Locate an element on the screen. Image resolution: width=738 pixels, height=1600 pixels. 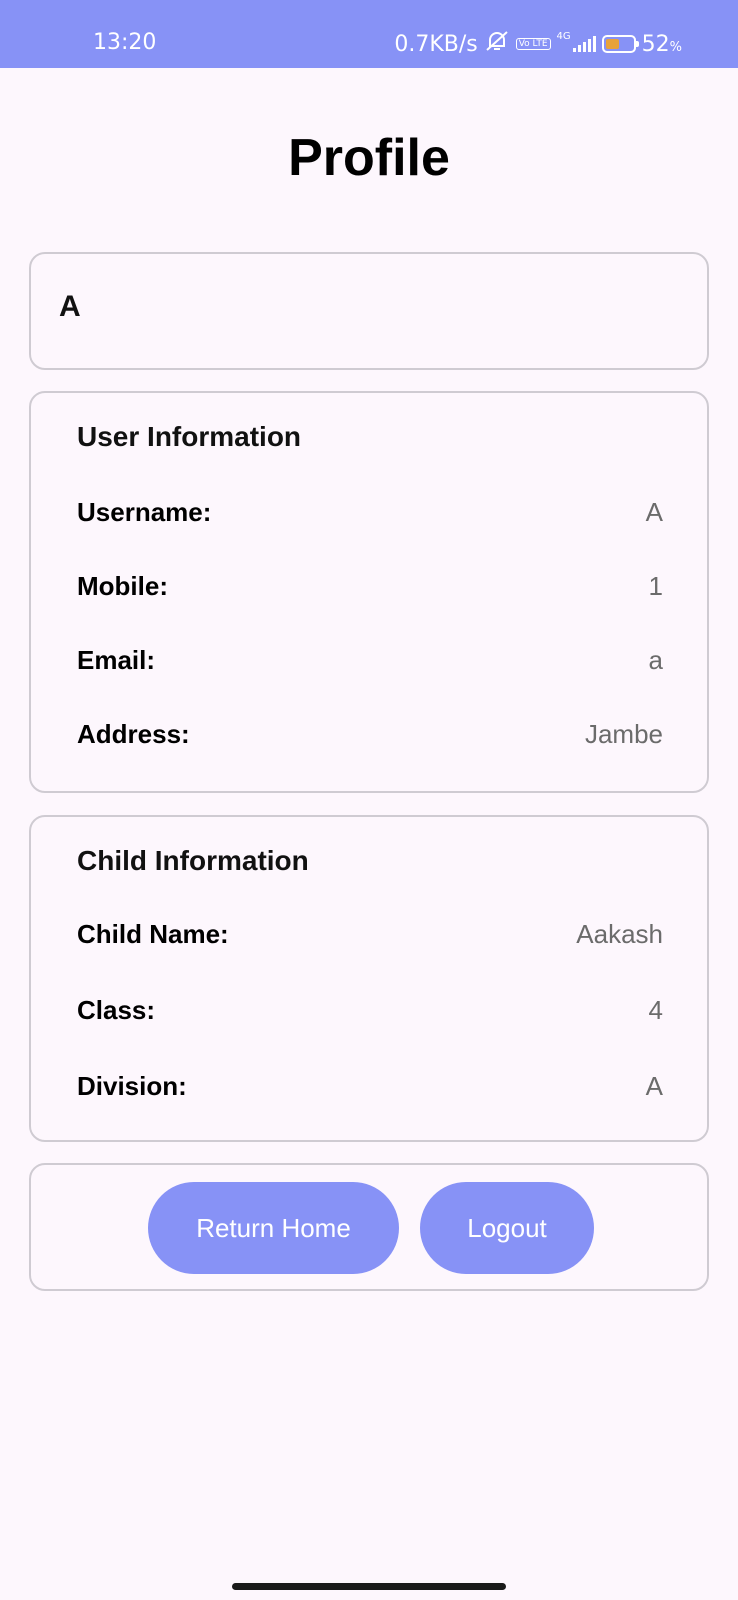
status-time: 13:20 is located at coordinates (125, 42).